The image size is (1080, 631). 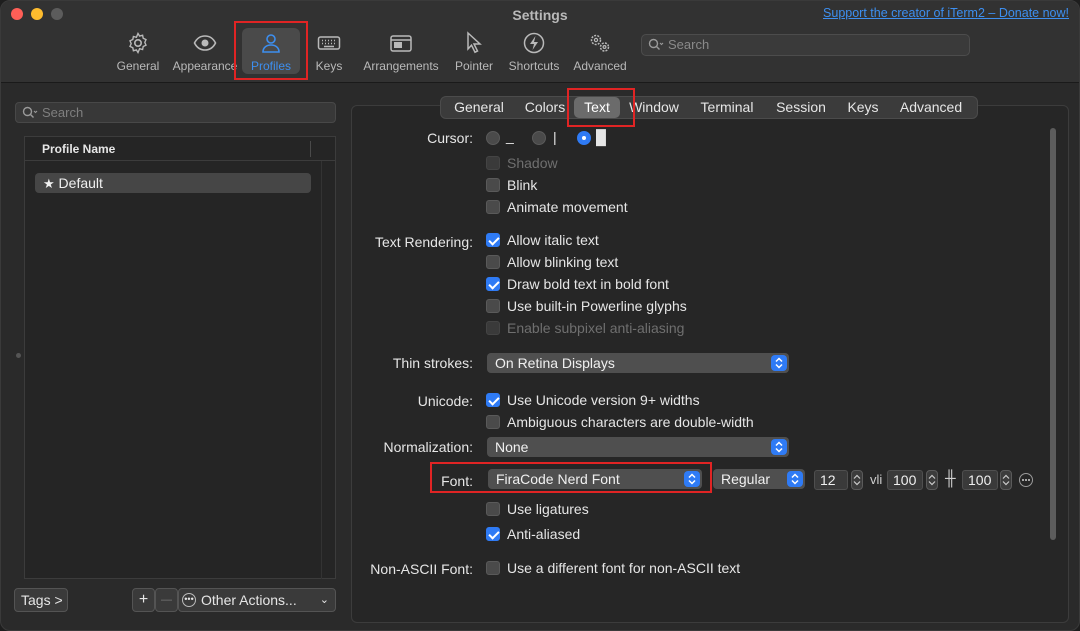 What do you see at coordinates (980, 480) in the screenshot?
I see `vertical-spacing-field: 100` at bounding box center [980, 480].